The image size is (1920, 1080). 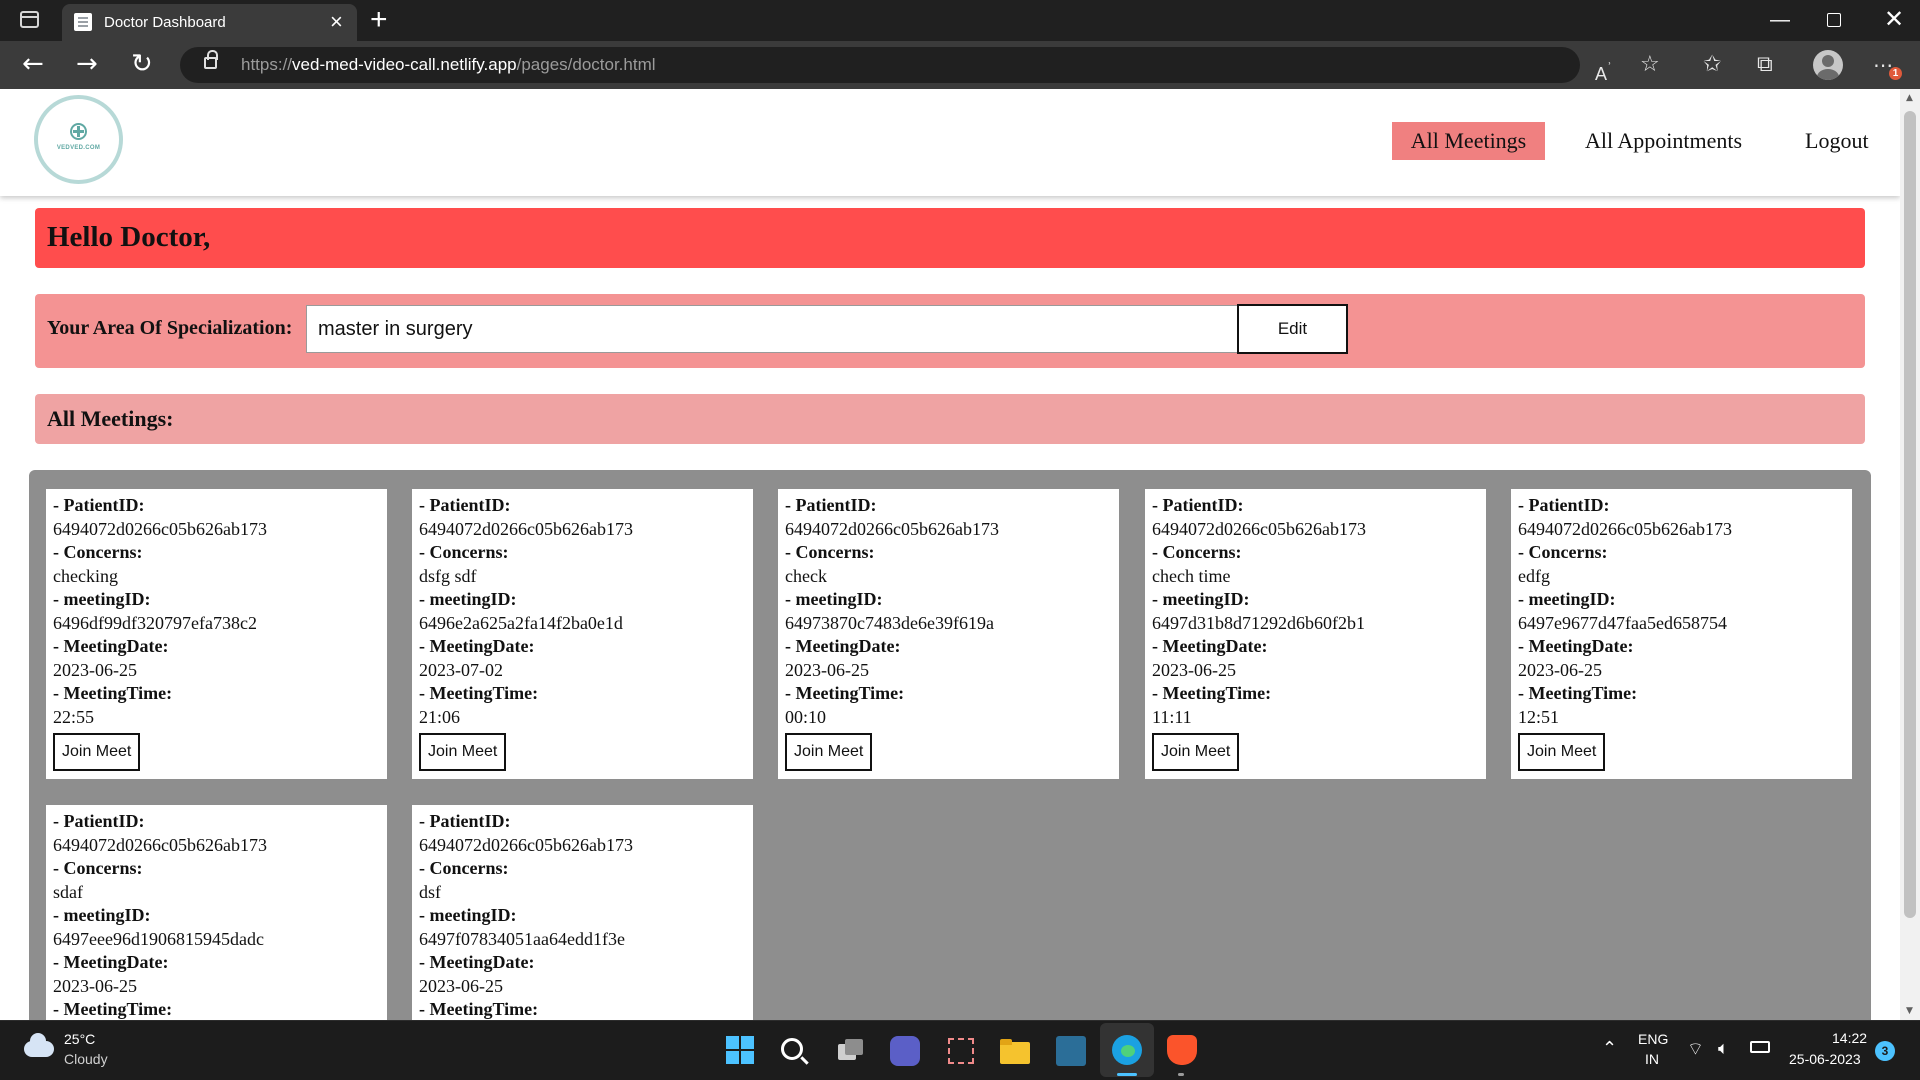 I want to click on scroll-down-icon: ▼, so click(x=1909, y=1011).